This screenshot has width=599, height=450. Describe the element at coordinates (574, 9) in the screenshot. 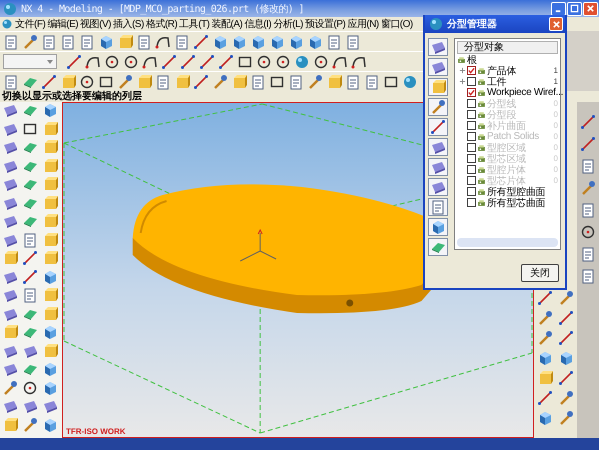

I see `maximize-button` at that location.